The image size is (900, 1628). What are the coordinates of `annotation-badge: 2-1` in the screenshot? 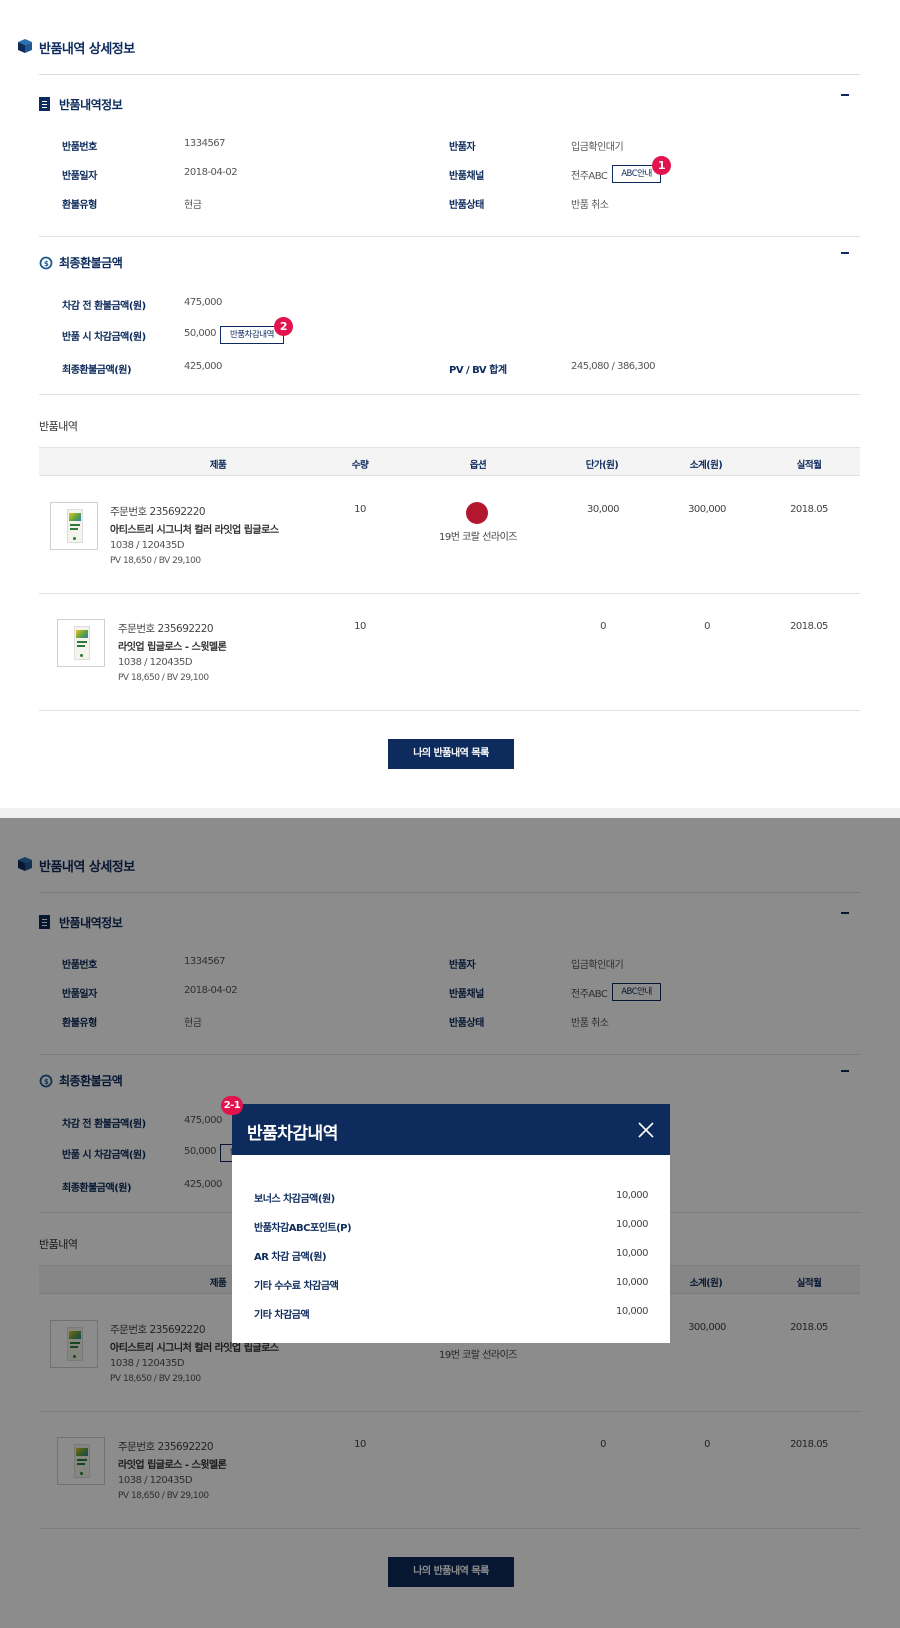 It's located at (232, 1105).